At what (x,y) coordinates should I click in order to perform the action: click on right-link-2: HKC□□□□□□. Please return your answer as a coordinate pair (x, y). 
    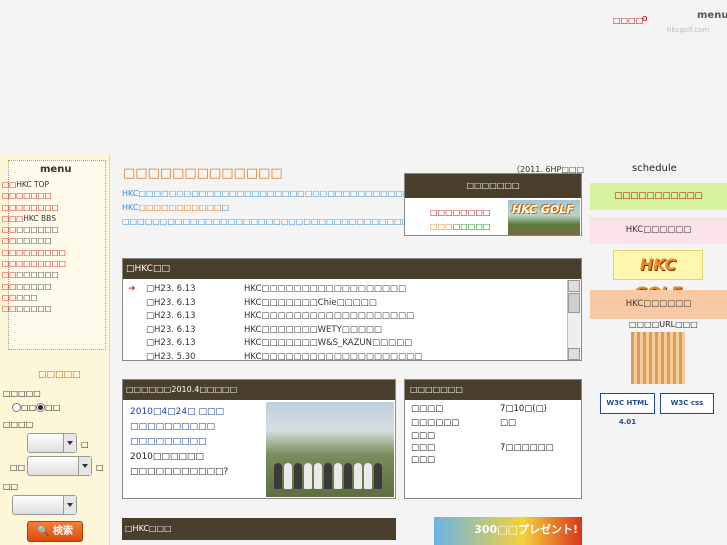
    Looking at the image, I should click on (658, 230).